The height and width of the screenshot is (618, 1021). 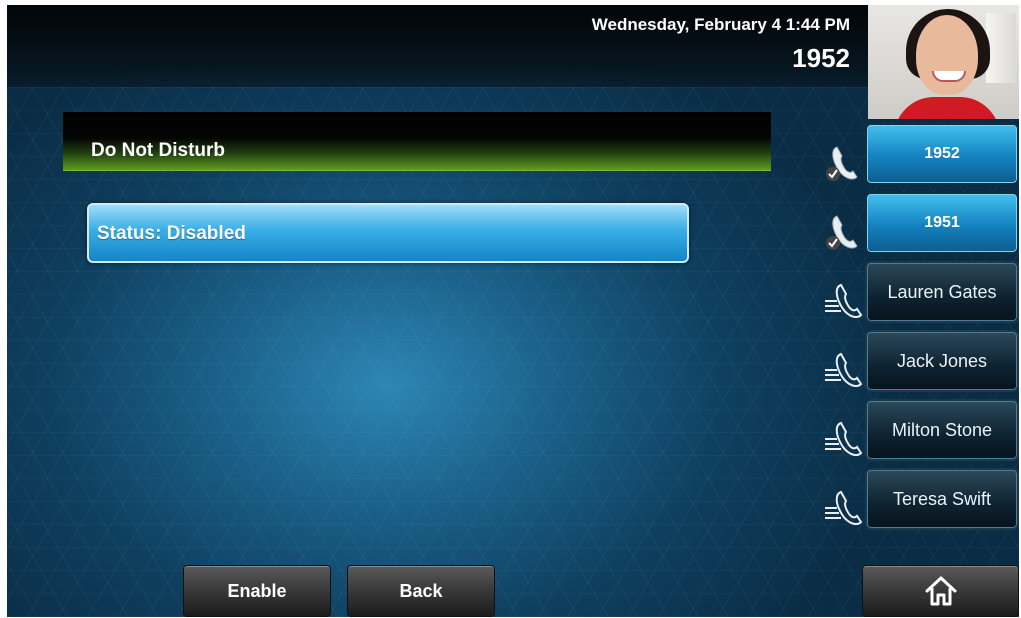 What do you see at coordinates (437, 46) in the screenshot?
I see `status-bar: Wednesday, February 4 1:44 PM 1952` at bounding box center [437, 46].